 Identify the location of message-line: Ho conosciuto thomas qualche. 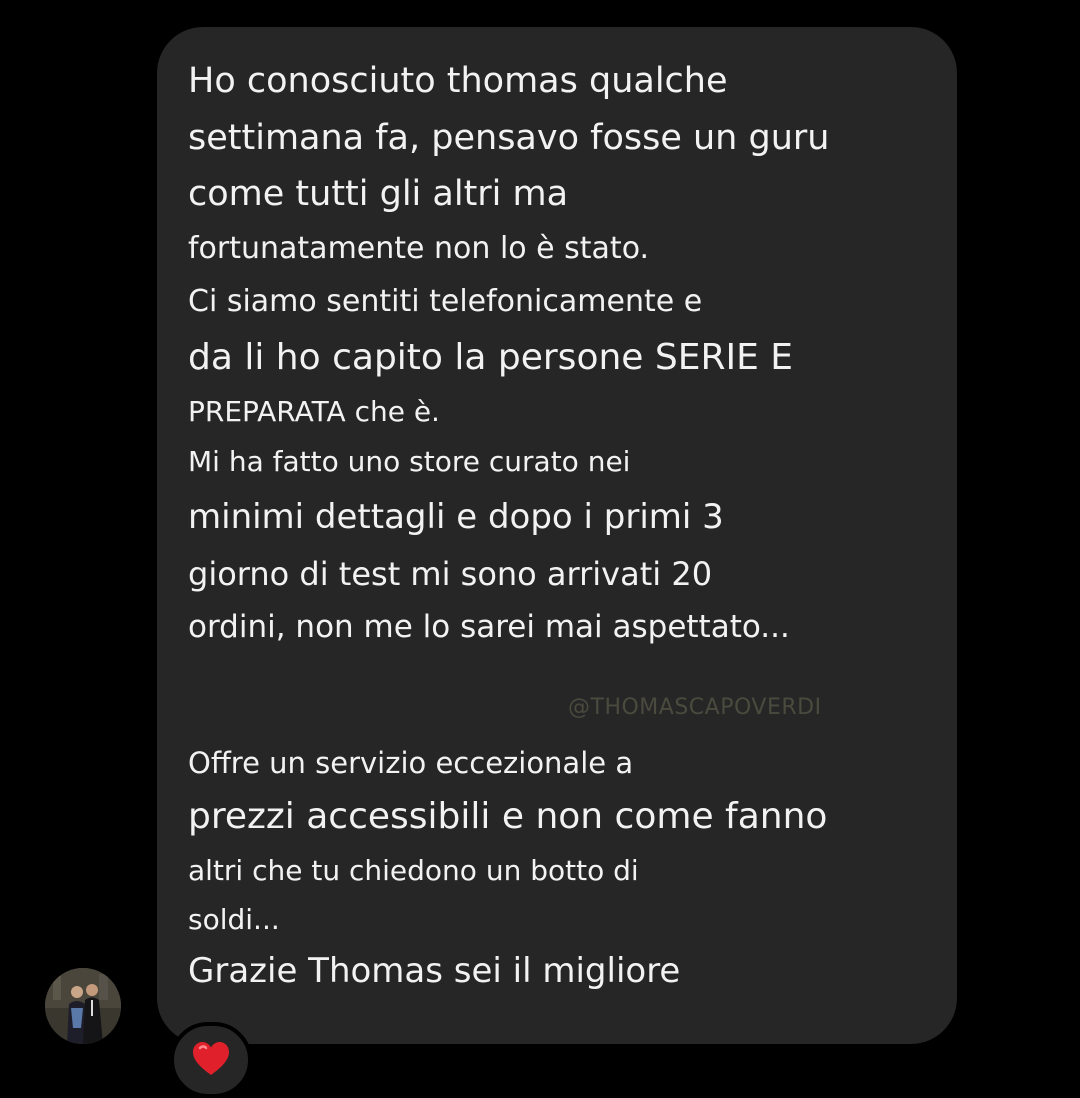
(458, 81).